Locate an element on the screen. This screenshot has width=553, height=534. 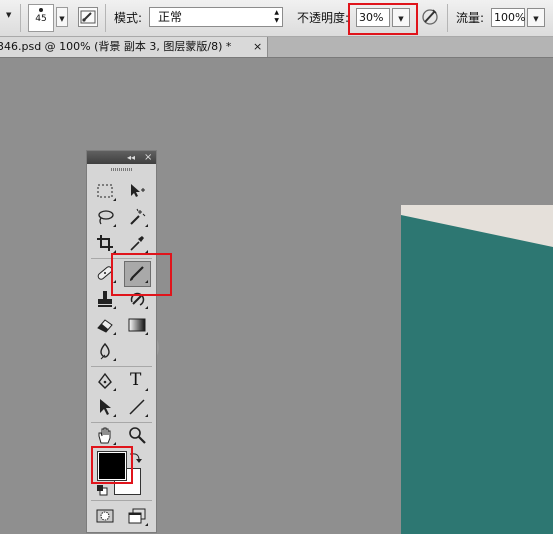
flow-label: 流量: is located at coordinates (470, 18).